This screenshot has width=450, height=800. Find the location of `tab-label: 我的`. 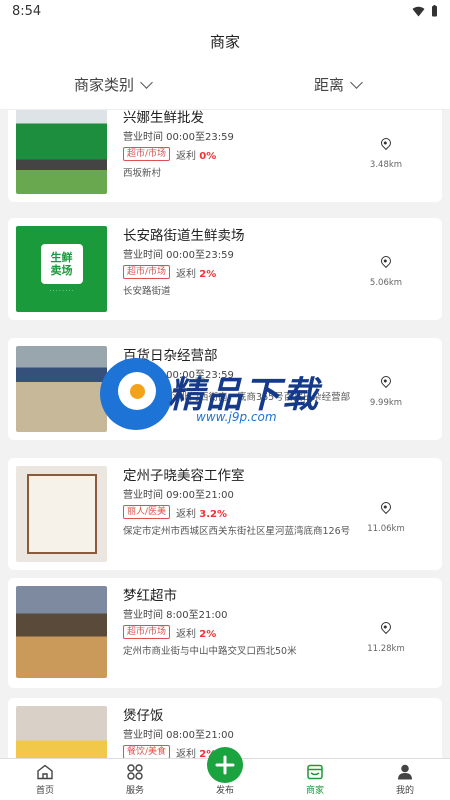

tab-label: 我的 is located at coordinates (404, 791).